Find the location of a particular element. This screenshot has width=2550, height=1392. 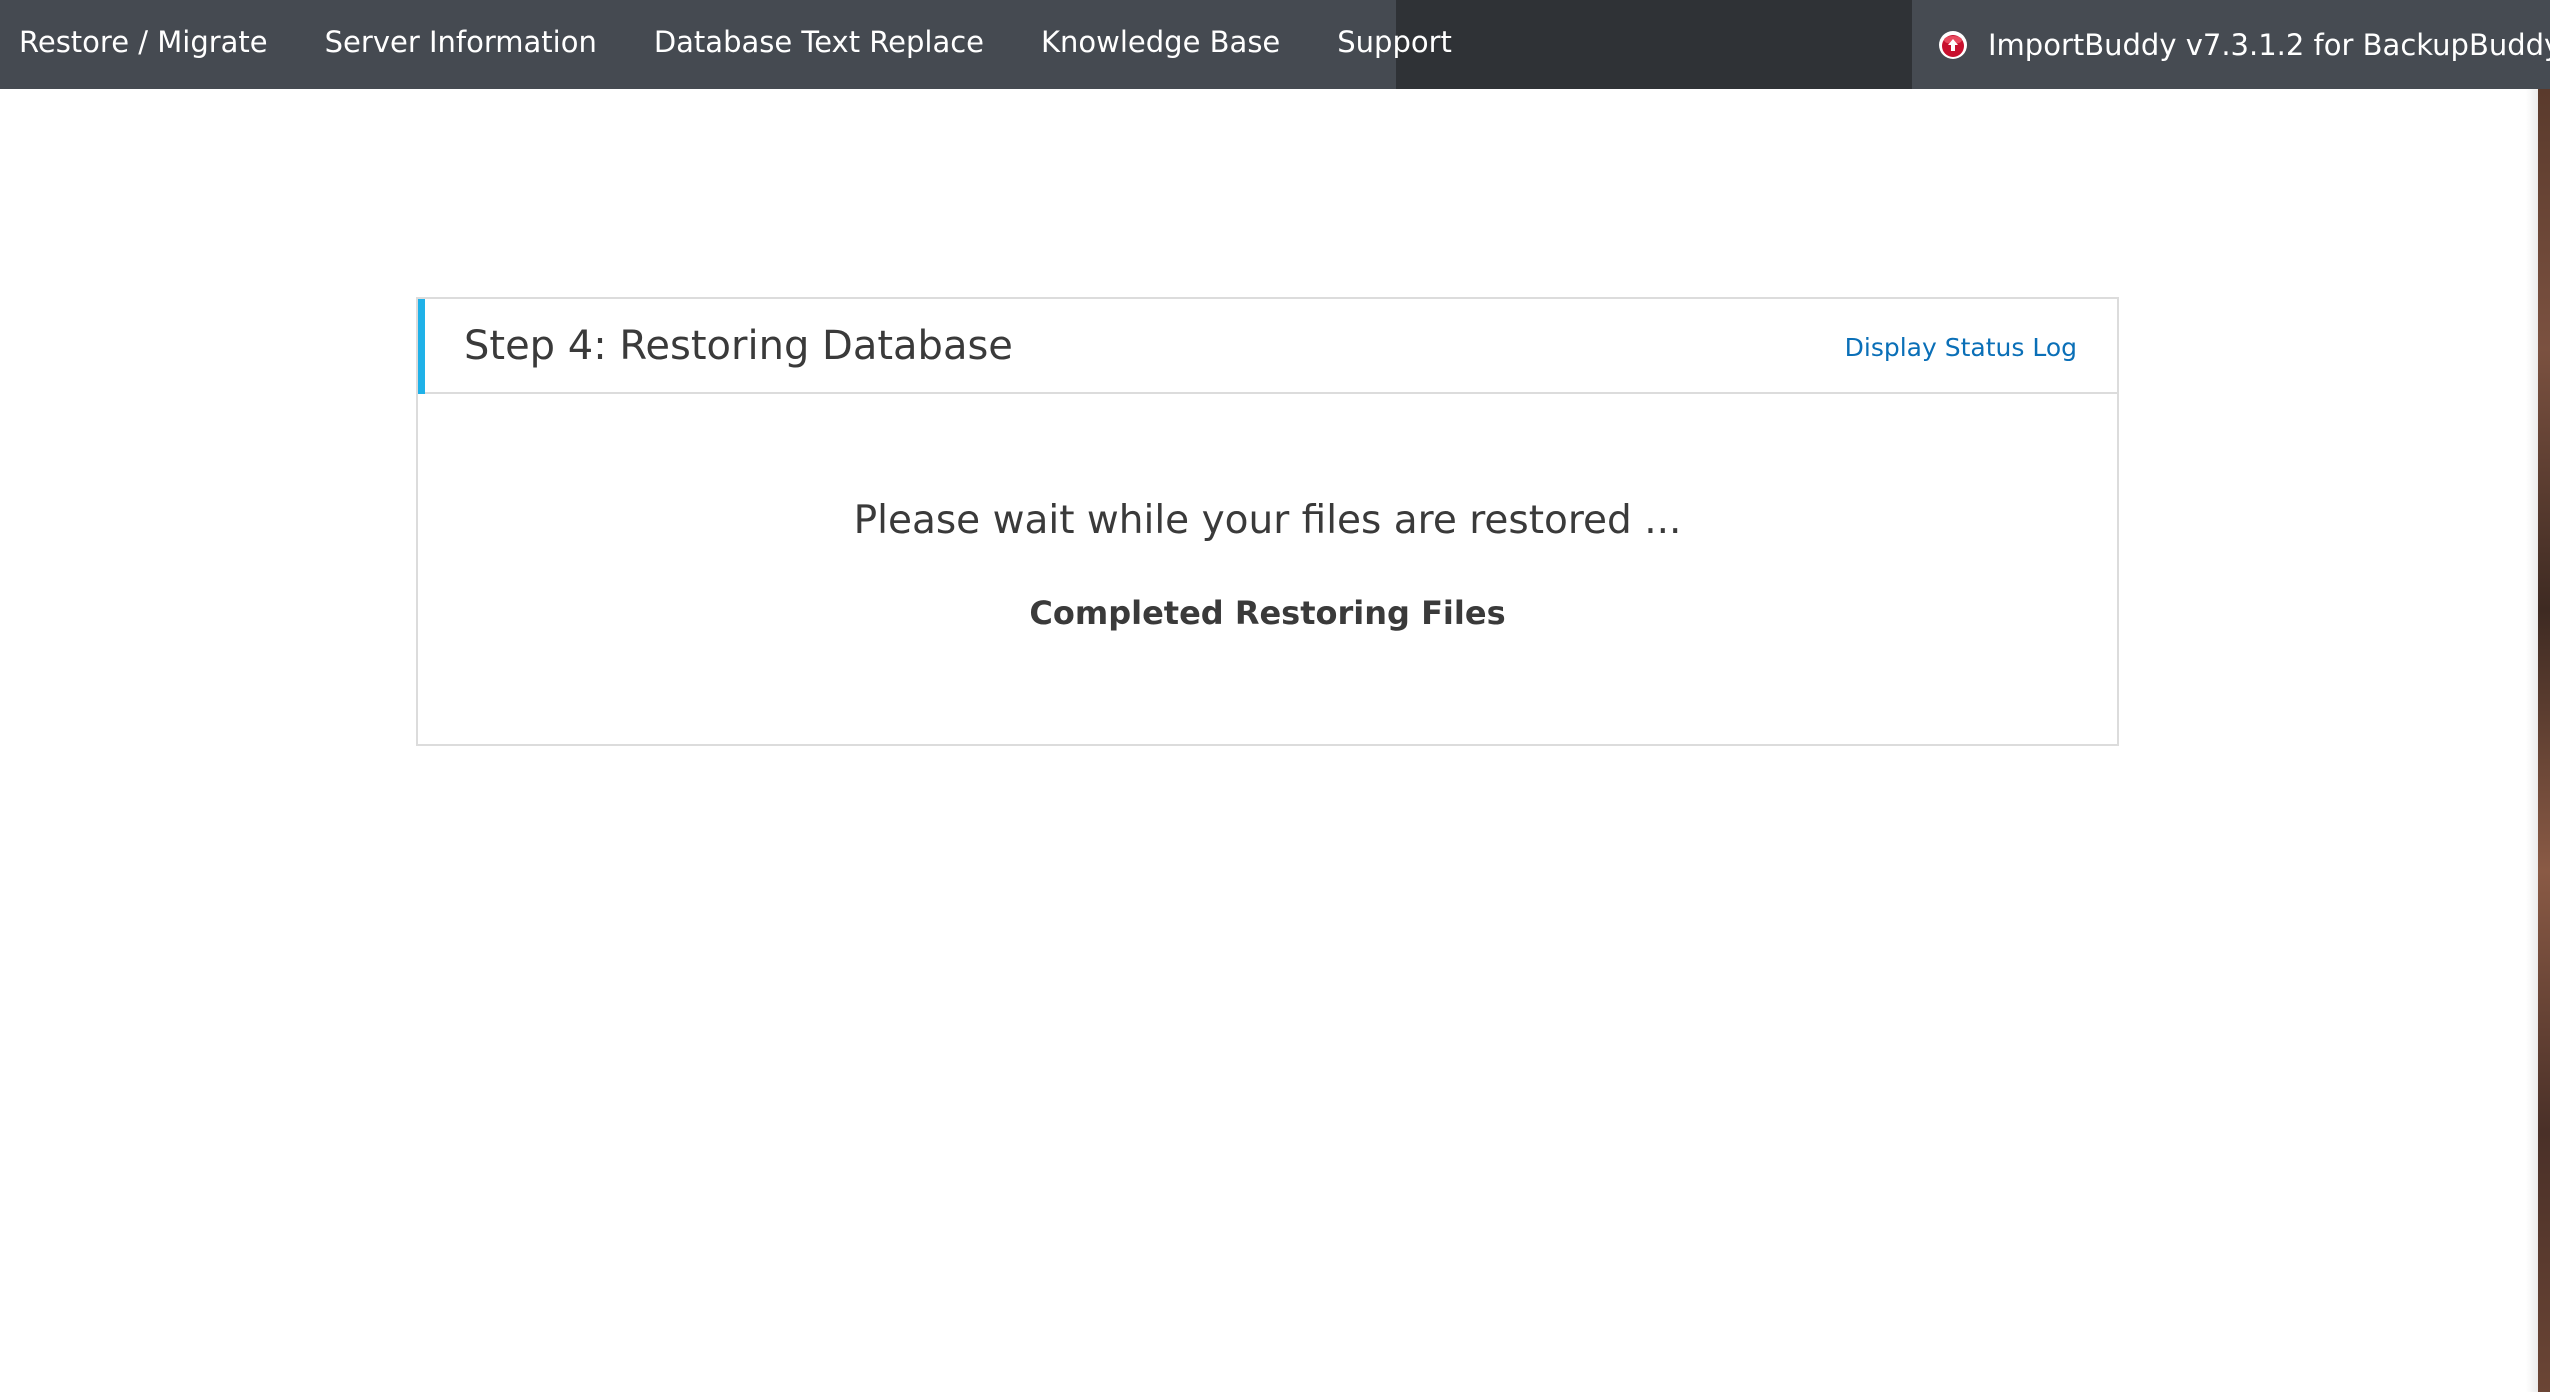

importbuddy-logo-icon is located at coordinates (1953, 45).